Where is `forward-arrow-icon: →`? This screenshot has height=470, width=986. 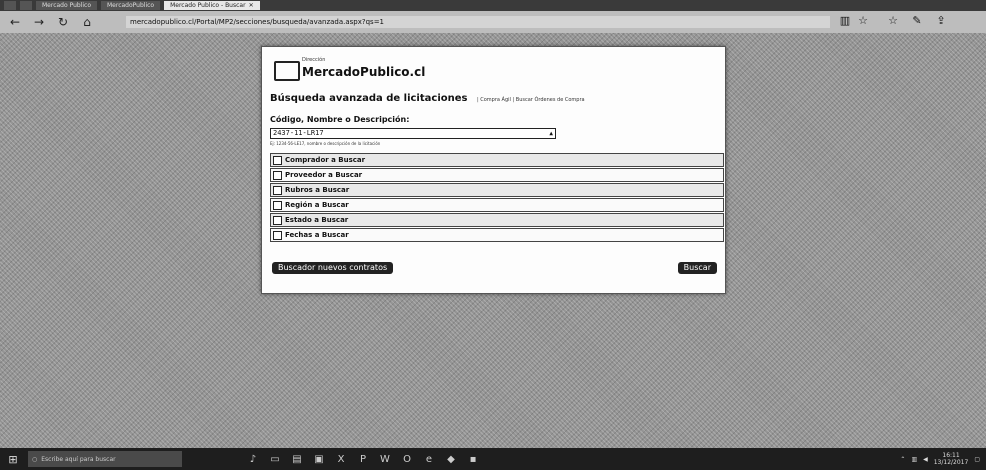
forward-arrow-icon: → is located at coordinates (39, 22).